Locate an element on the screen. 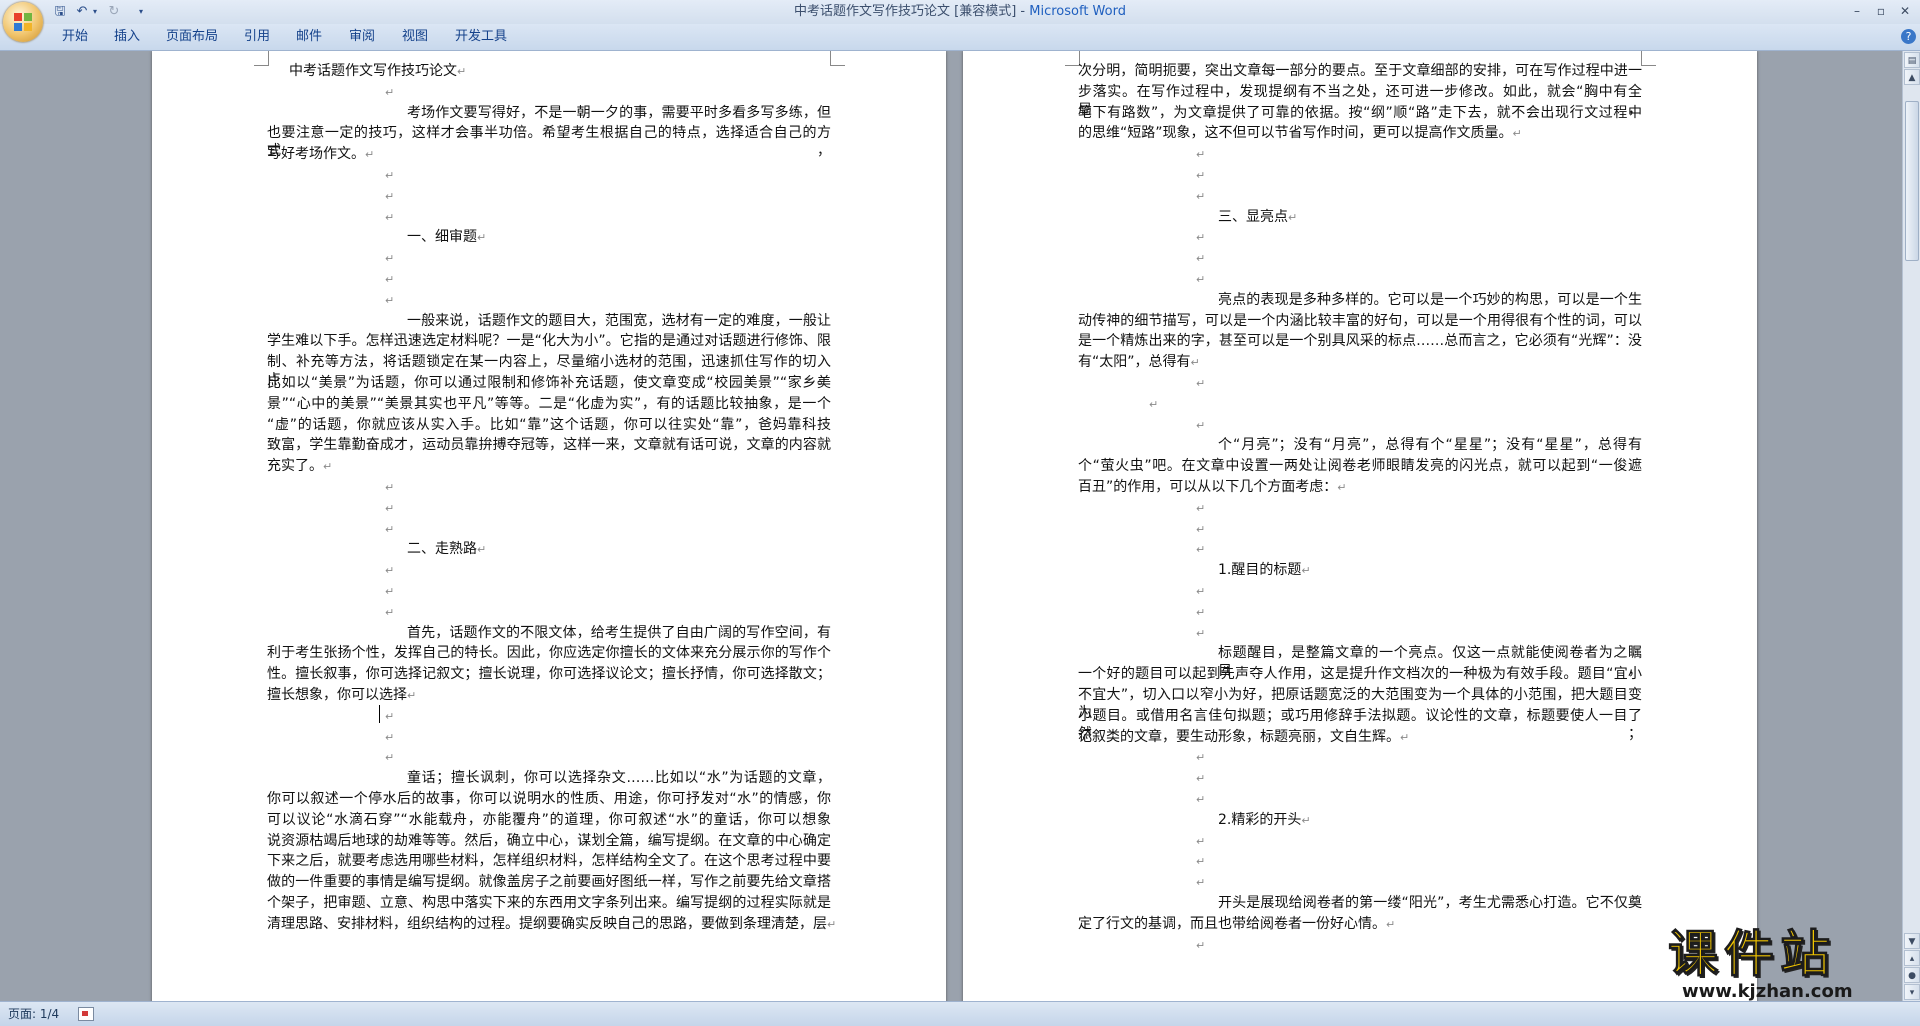 The width and height of the screenshot is (1920, 1026). line-text: 次分明，简明扼要，突出文章每一部分的要点。至于文章细部的安排，可在写作过程中进一 is located at coordinates (1360, 71).